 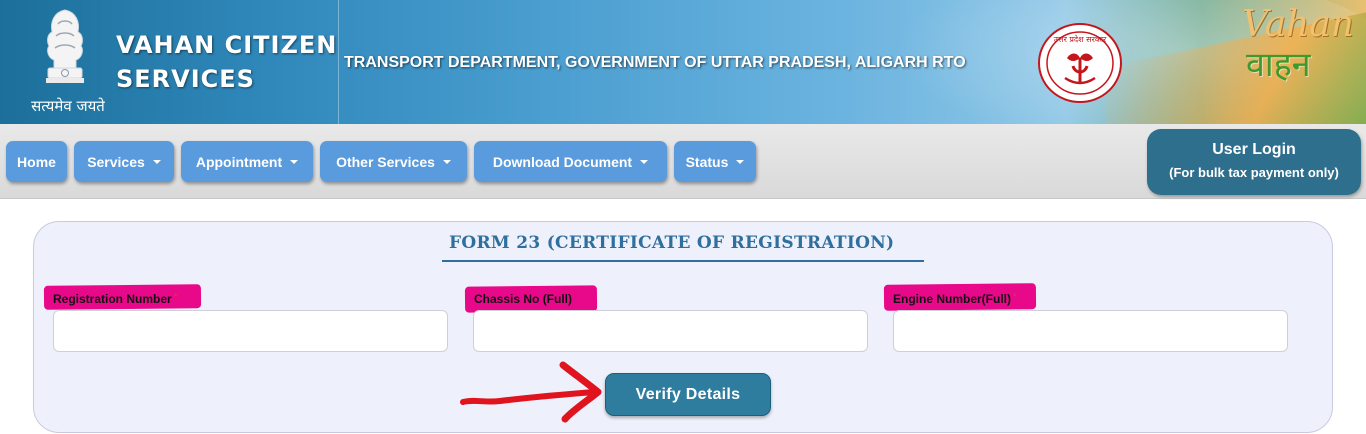 I want to click on engine-number-label-text: Engine Number(Full), so click(x=952, y=299).